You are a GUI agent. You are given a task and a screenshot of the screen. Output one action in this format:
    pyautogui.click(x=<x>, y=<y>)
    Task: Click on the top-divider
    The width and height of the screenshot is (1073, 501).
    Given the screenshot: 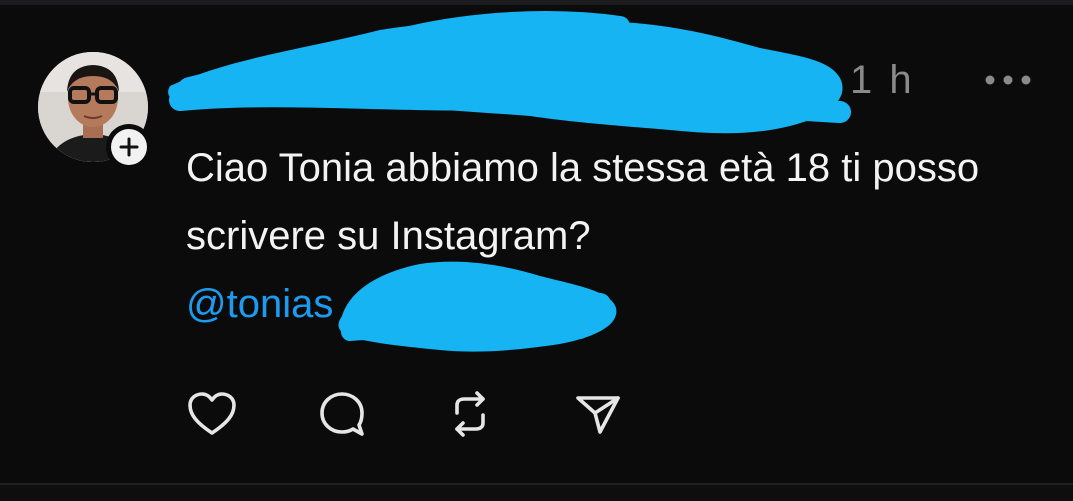 What is the action you would take?
    pyautogui.click(x=536, y=2)
    